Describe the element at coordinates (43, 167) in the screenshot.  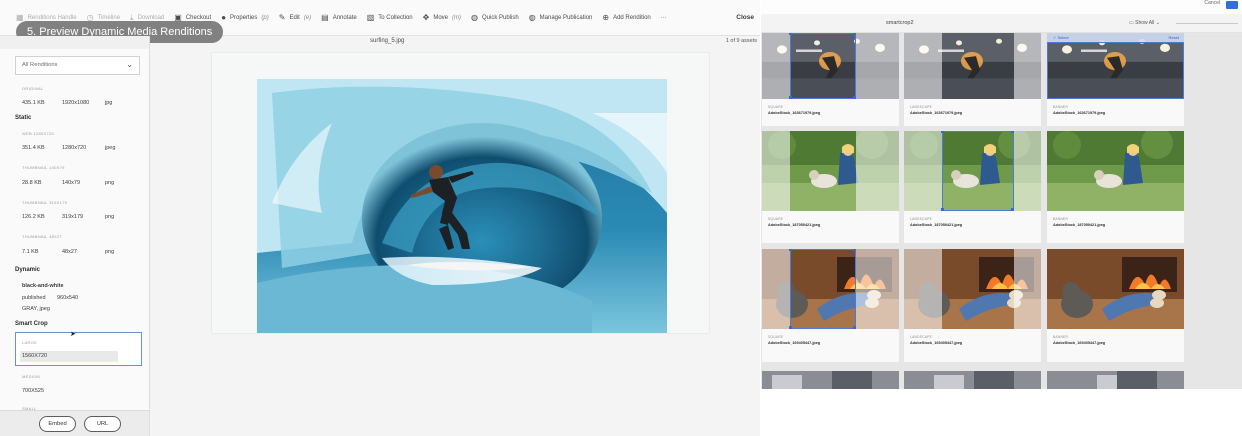
I see `rendition-label: THUMBNAIL 140X79` at that location.